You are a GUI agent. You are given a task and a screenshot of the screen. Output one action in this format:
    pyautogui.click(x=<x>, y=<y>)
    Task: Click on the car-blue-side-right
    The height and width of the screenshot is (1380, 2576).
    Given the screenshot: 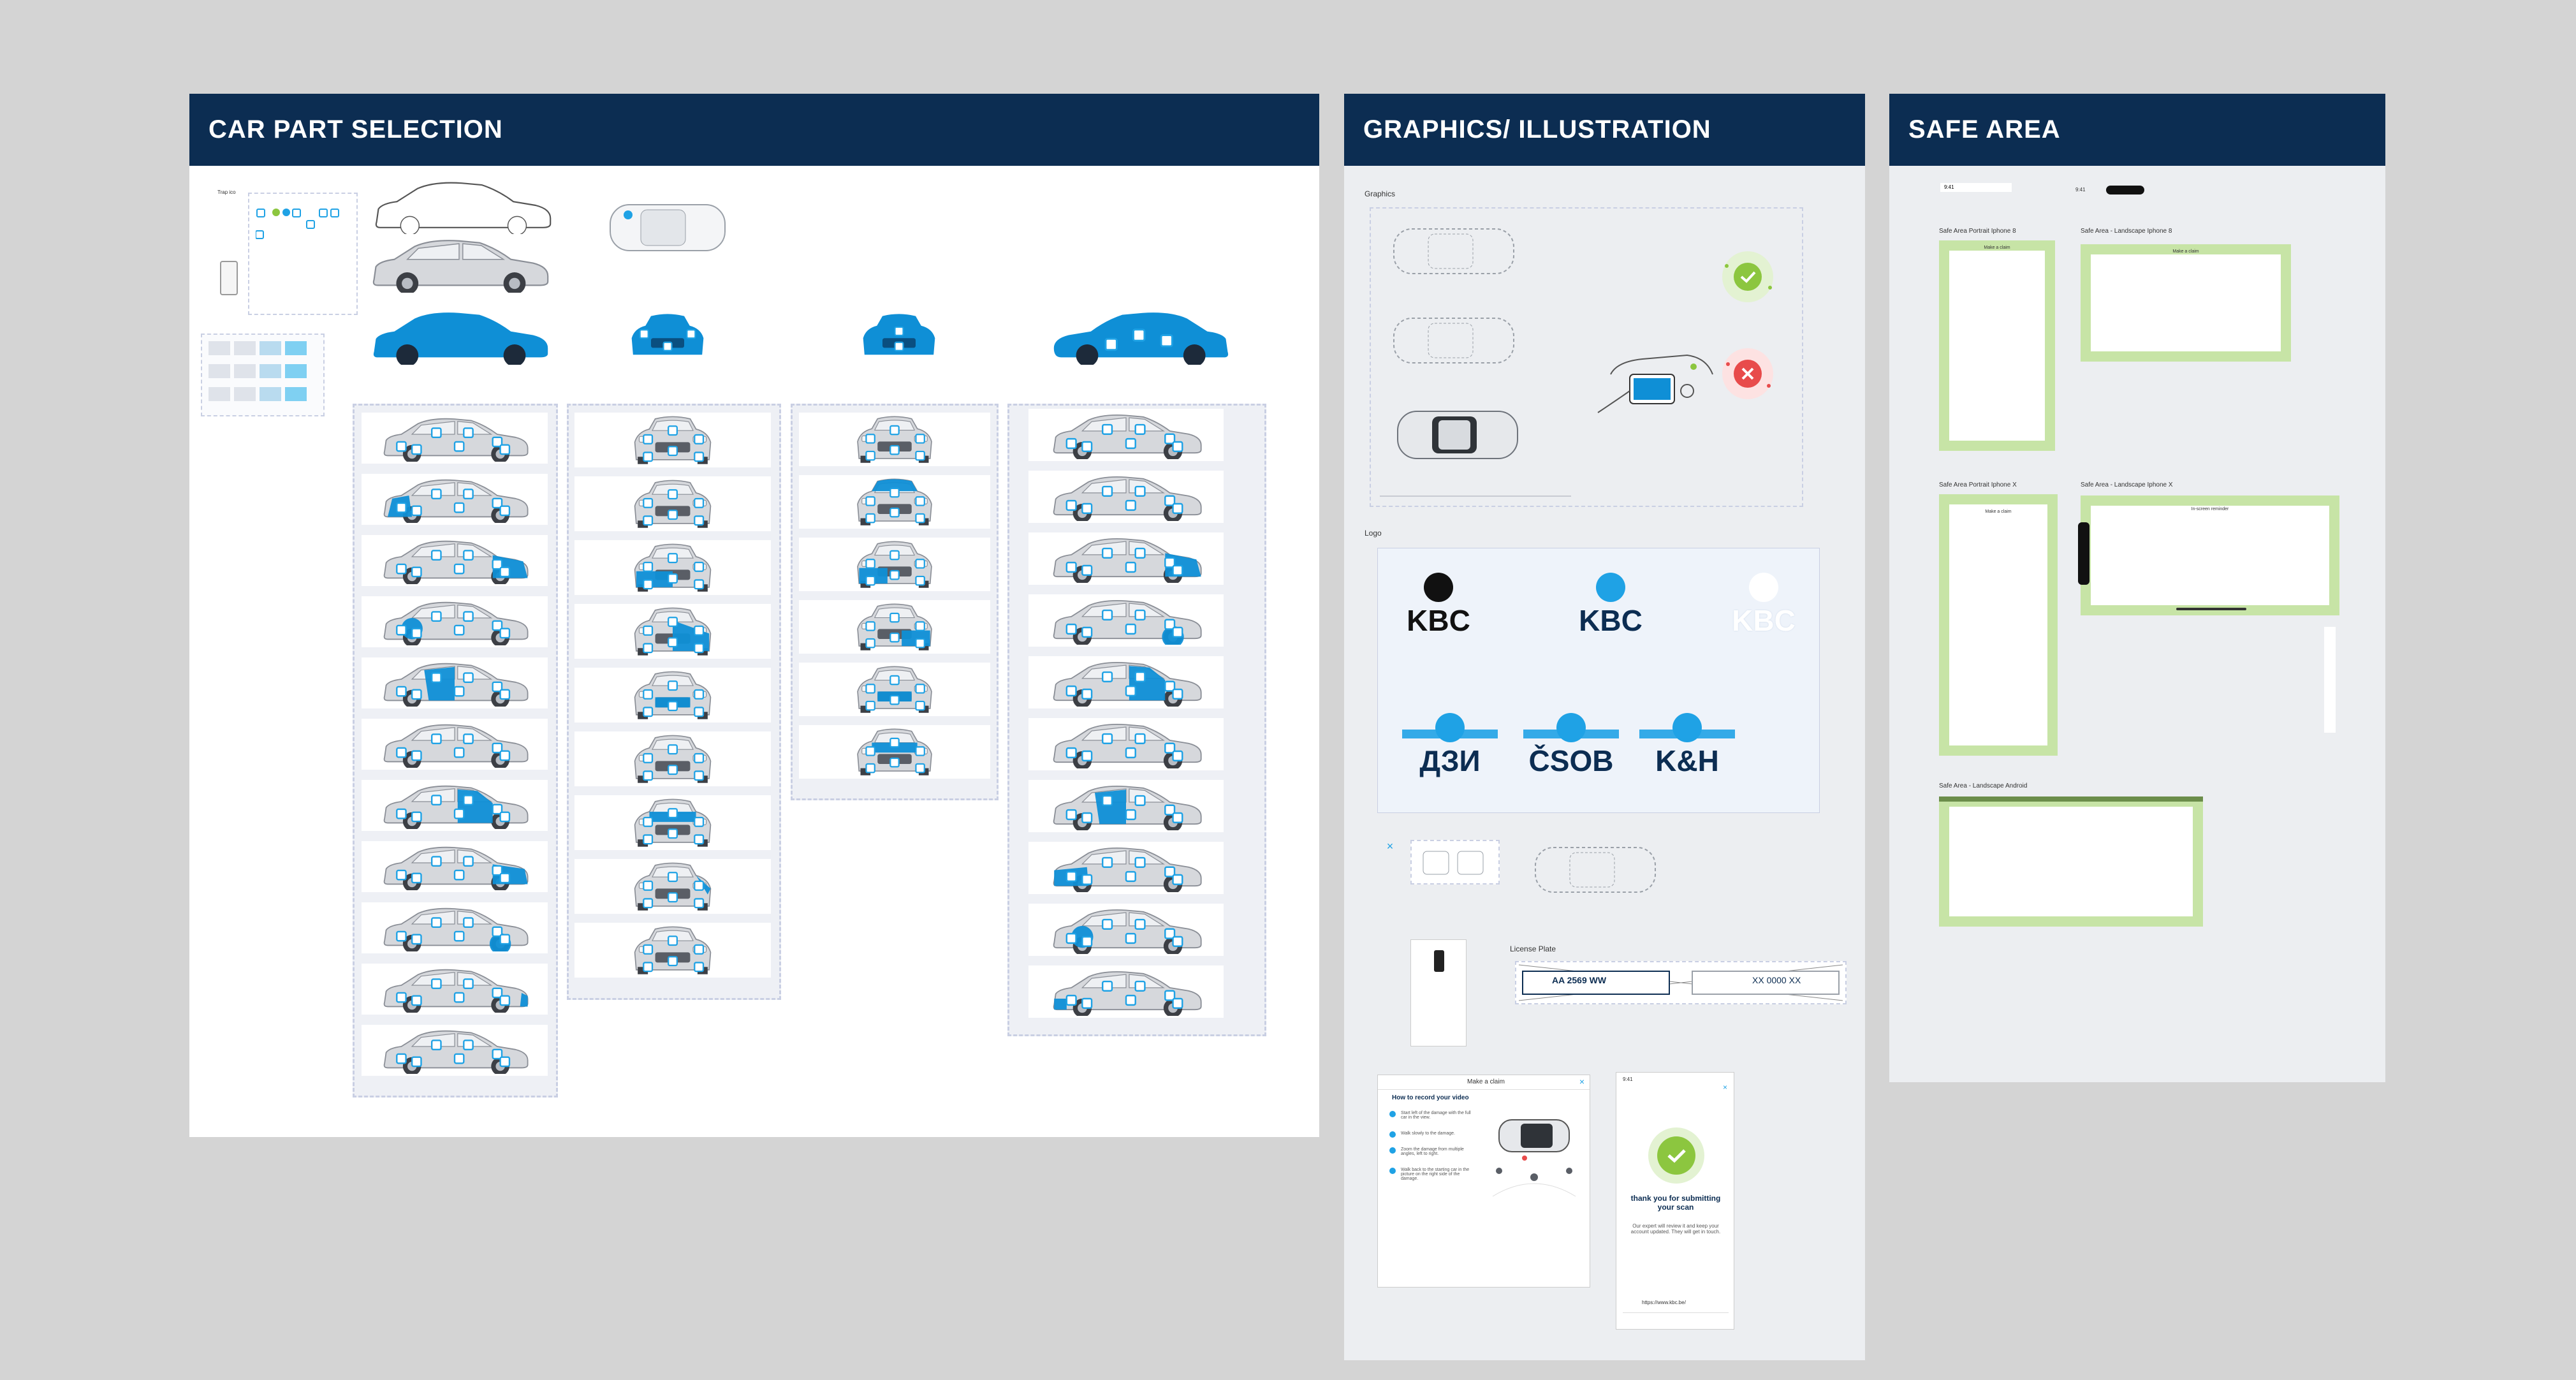 What is the action you would take?
    pyautogui.click(x=1141, y=338)
    